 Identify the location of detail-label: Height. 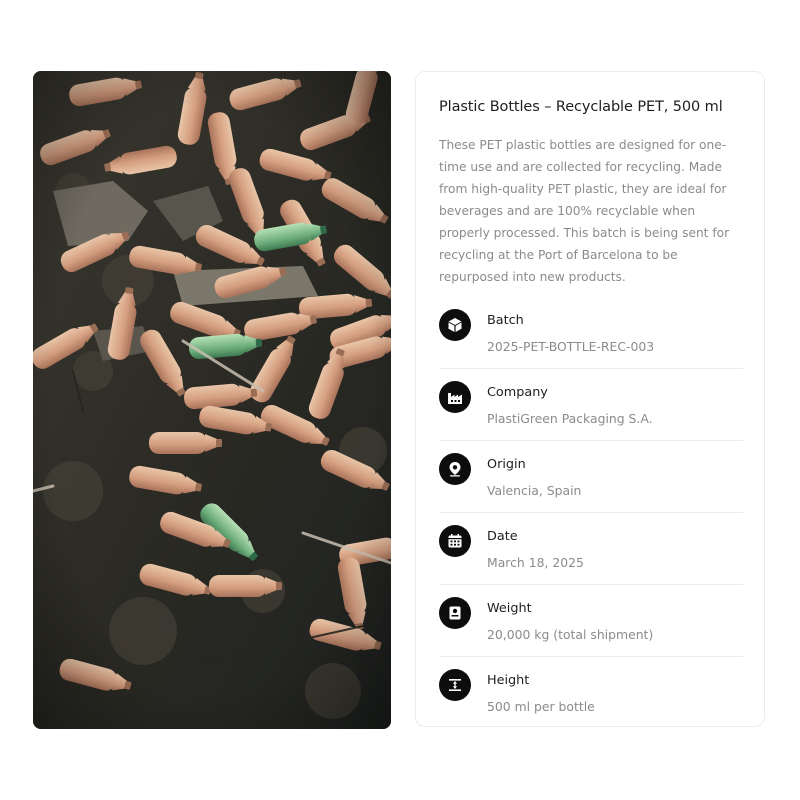
(508, 680).